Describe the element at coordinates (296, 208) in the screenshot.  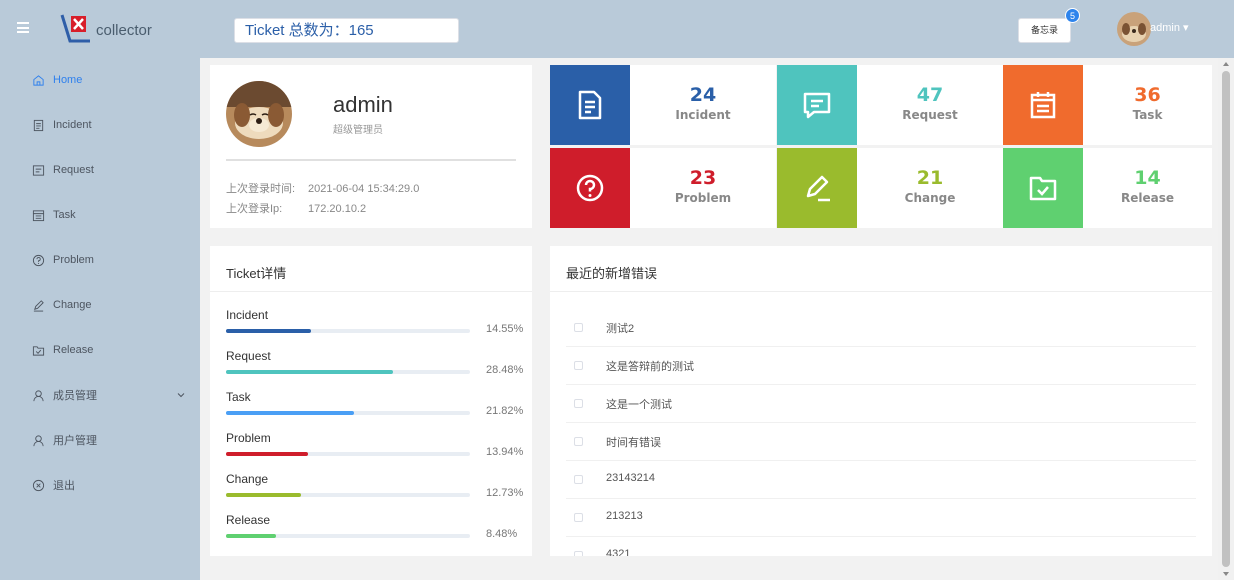
I see `last-login-ip: 上次登录Ip: 172.20.10.2` at that location.